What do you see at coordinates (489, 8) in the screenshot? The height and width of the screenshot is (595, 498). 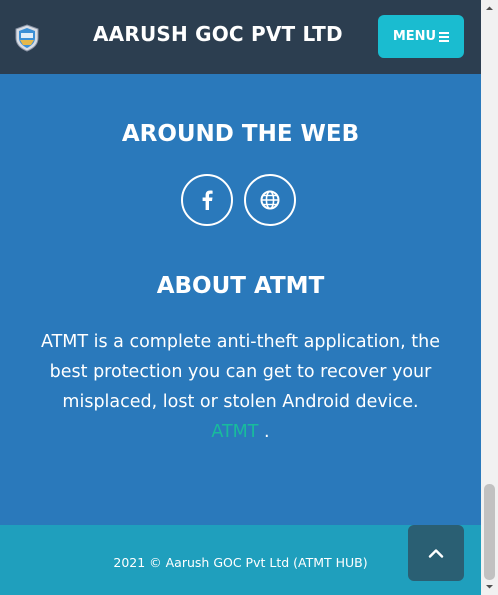 I see `scroll-up-arrow-icon` at bounding box center [489, 8].